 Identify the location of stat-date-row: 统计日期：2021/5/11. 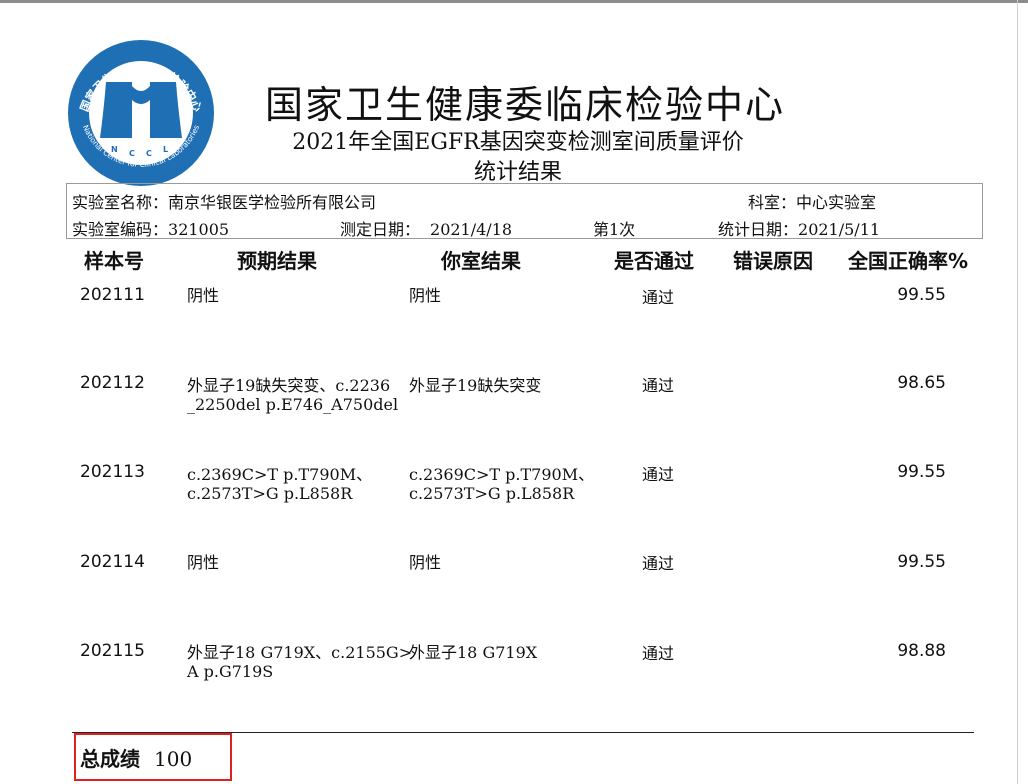
(799, 228).